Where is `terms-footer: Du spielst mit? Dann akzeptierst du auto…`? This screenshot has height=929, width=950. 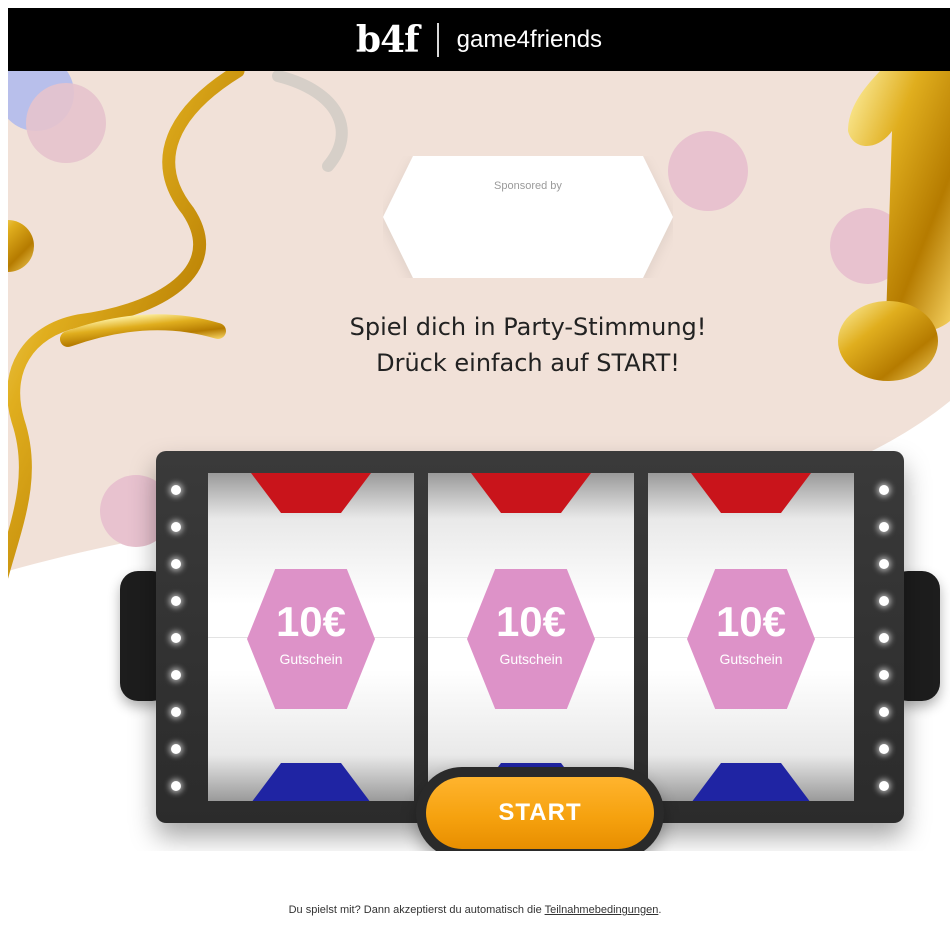
terms-footer: Du spielst mit? Dann akzeptierst du auto… is located at coordinates (475, 910).